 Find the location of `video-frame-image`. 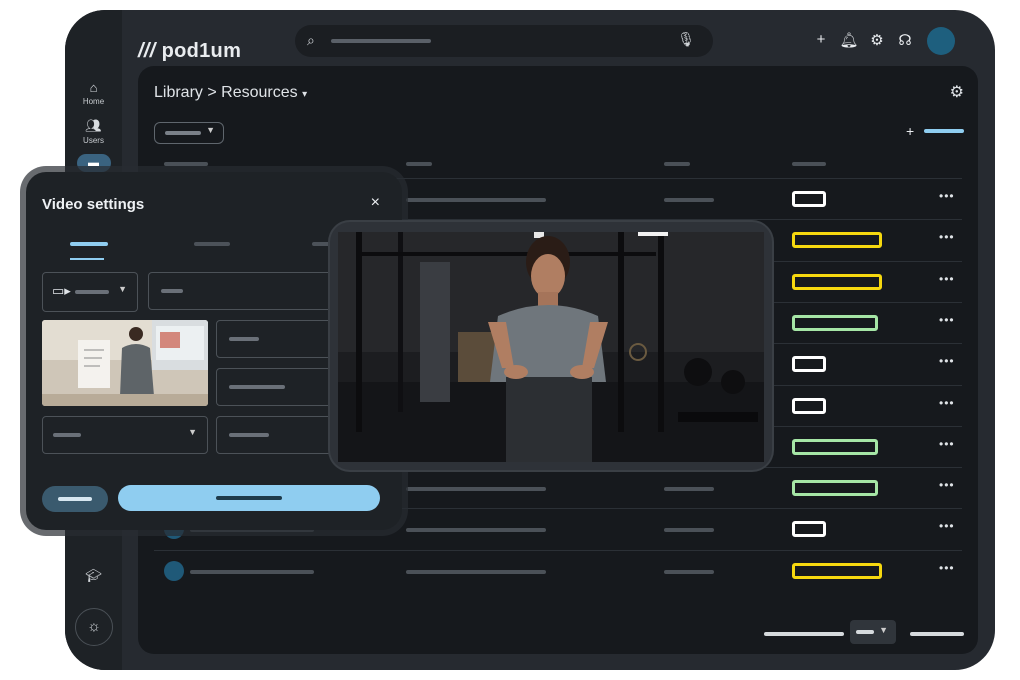

video-frame-image is located at coordinates (551, 347).